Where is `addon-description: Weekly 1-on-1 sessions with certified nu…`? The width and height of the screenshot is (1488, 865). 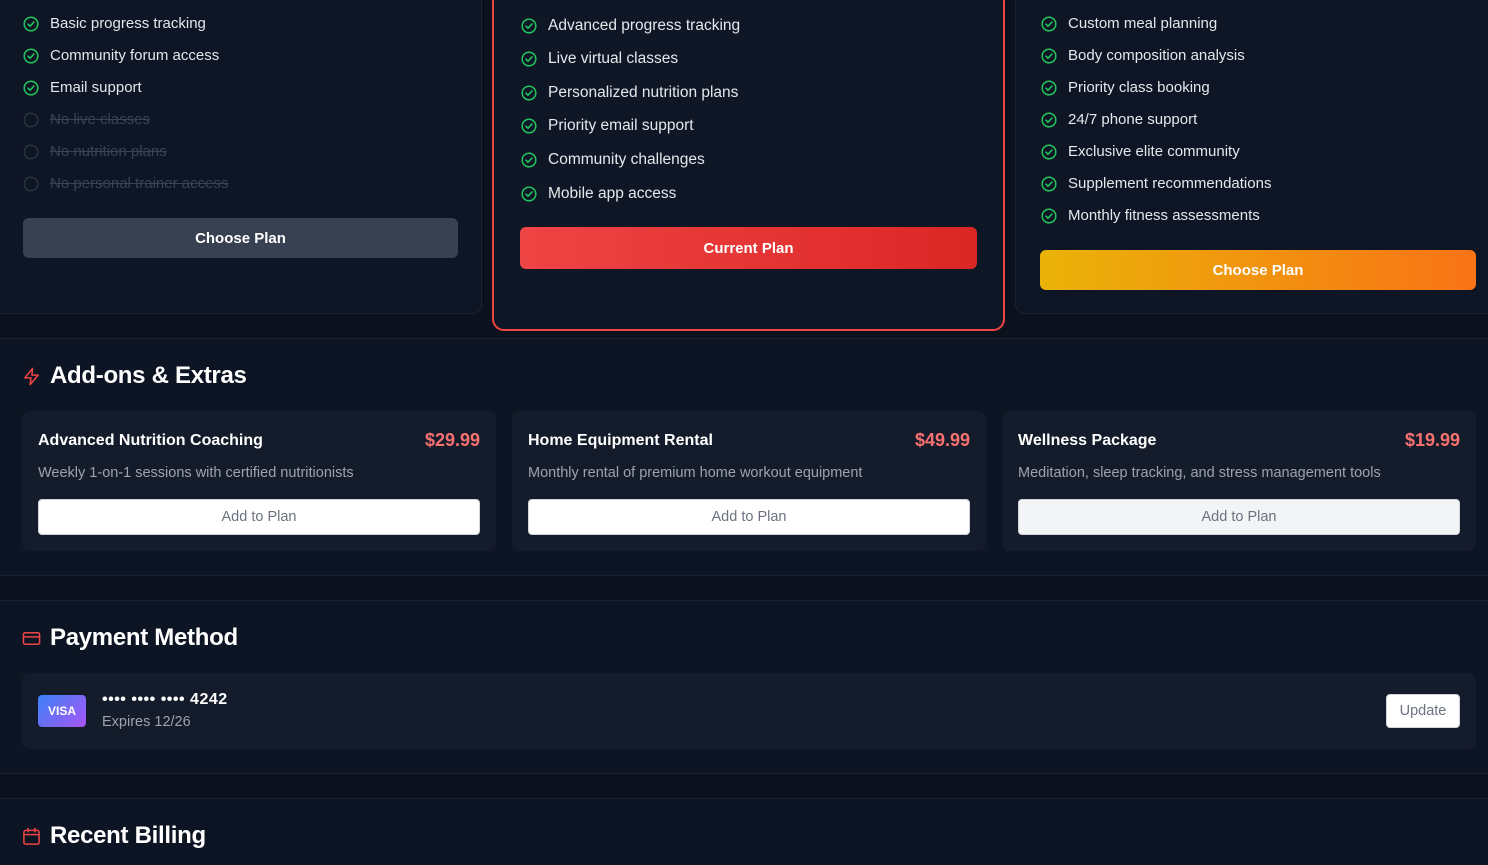 addon-description: Weekly 1-on-1 sessions with certified nu… is located at coordinates (196, 473).